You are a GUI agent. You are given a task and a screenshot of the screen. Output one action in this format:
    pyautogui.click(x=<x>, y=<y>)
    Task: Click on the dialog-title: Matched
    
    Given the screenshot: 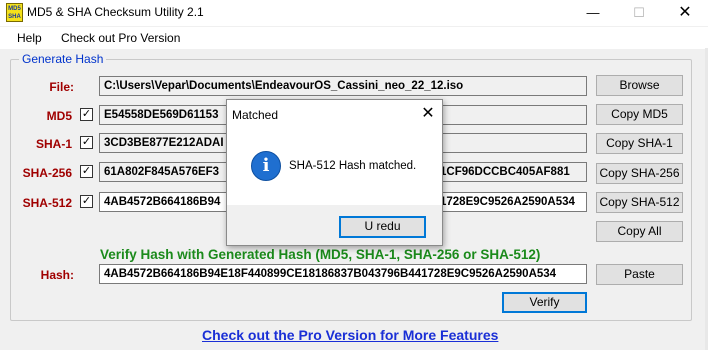 What is the action you would take?
    pyautogui.click(x=255, y=115)
    